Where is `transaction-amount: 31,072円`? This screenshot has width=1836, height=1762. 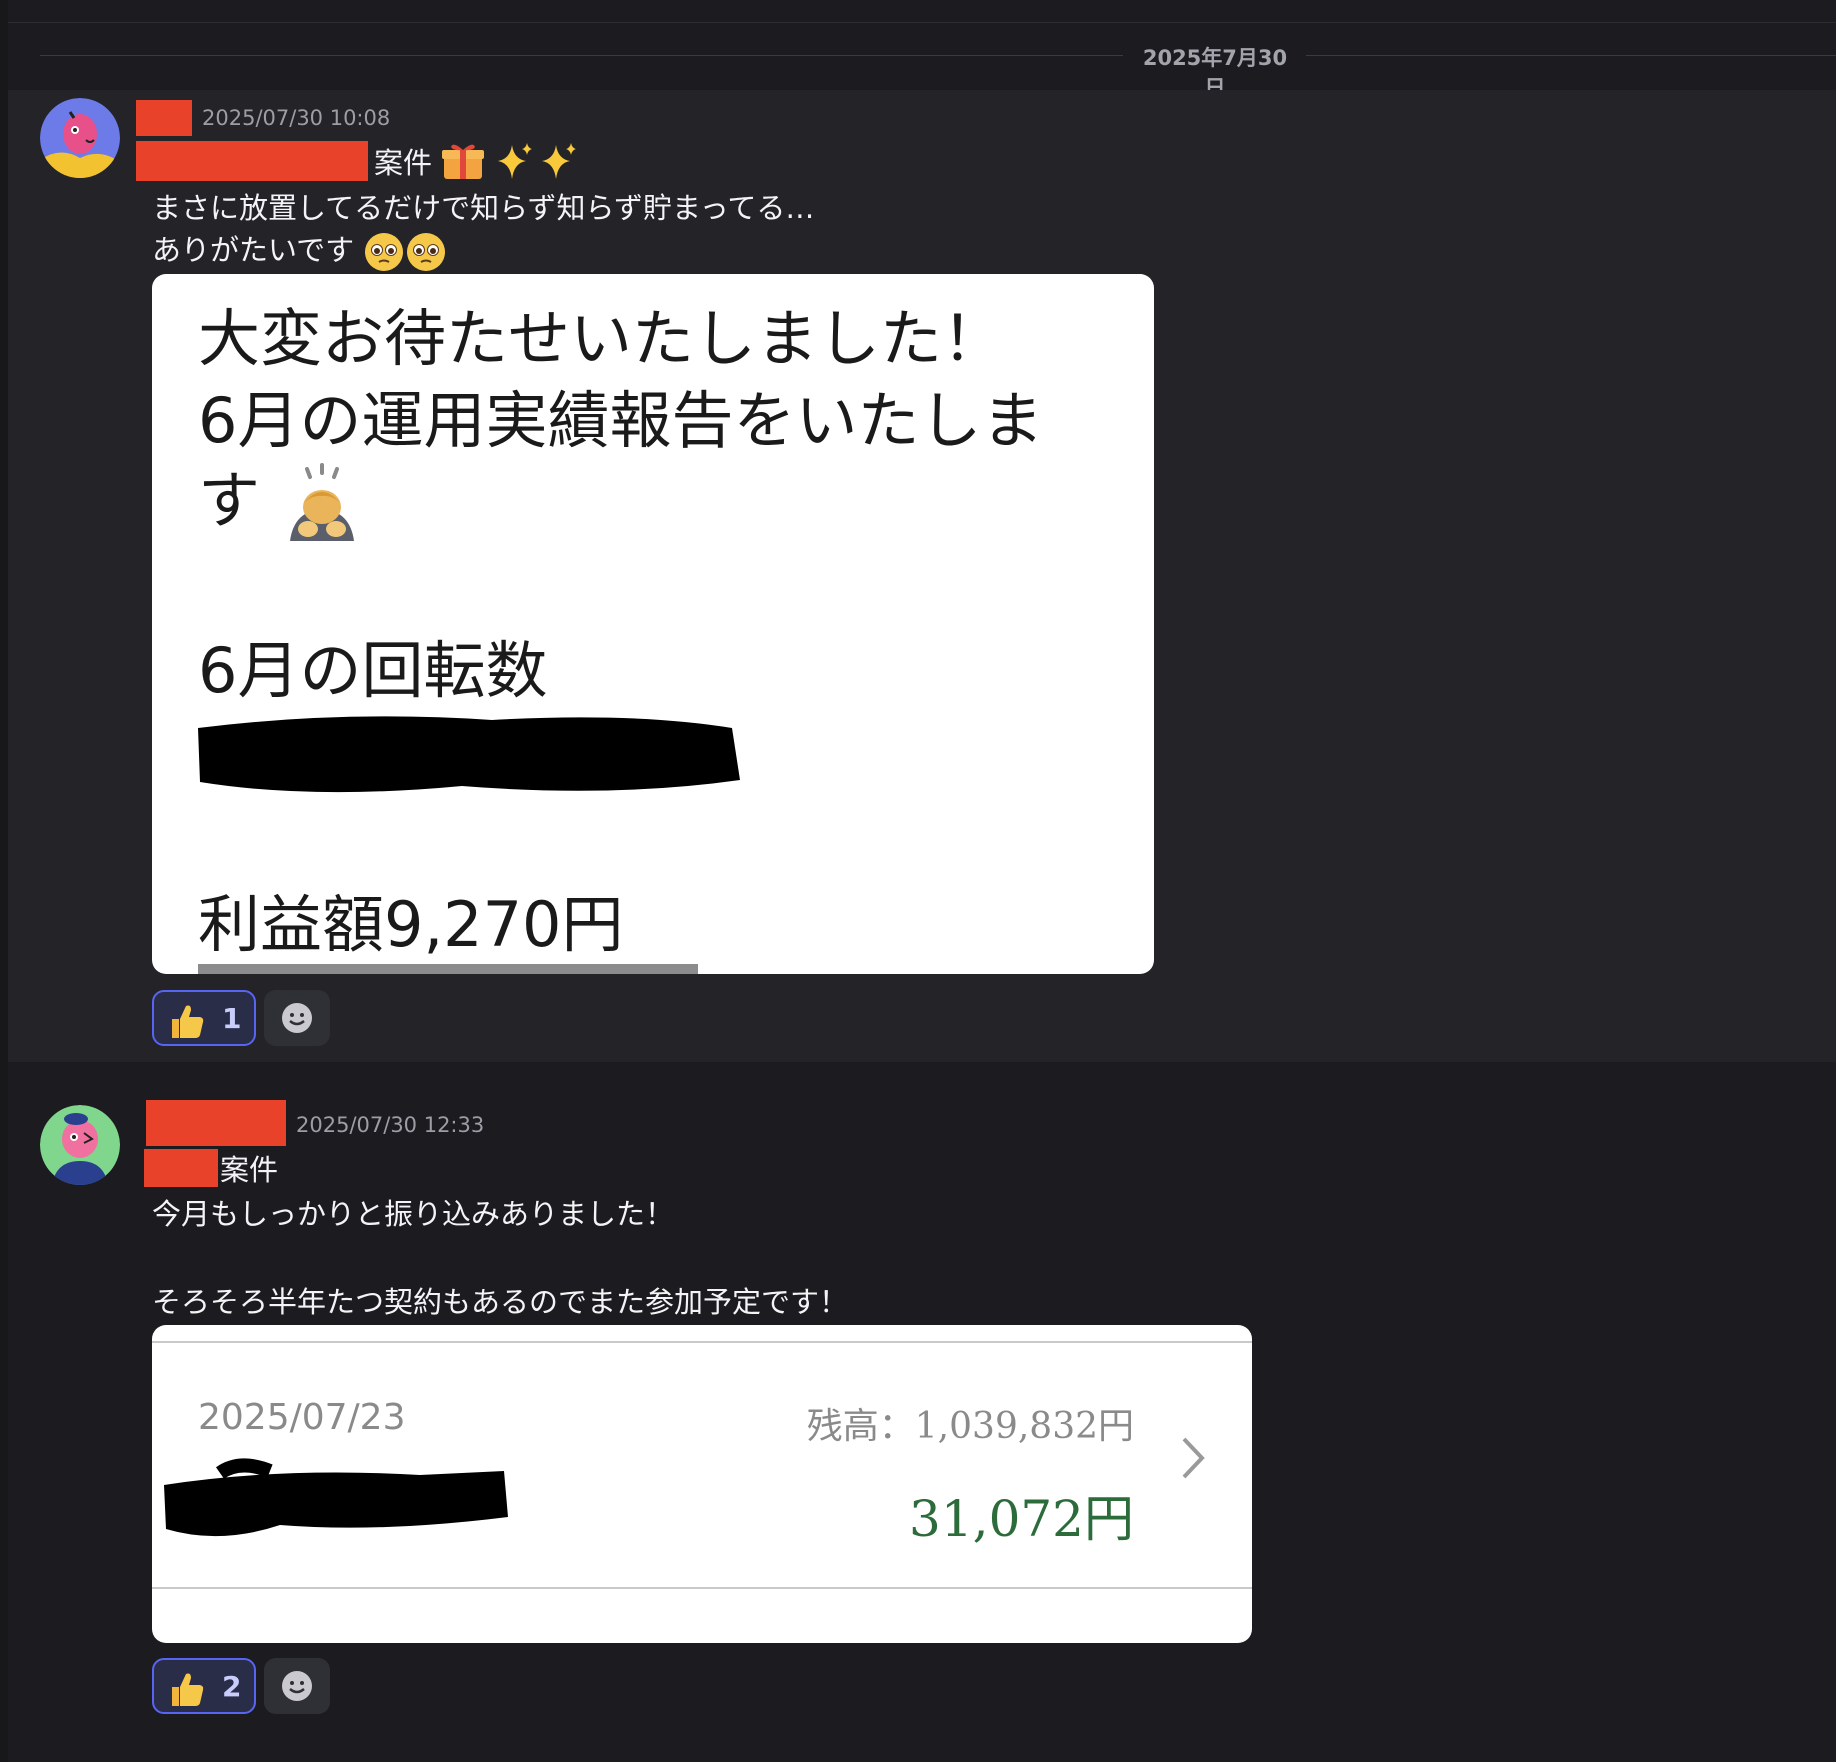 transaction-amount: 31,072円 is located at coordinates (1021, 1519).